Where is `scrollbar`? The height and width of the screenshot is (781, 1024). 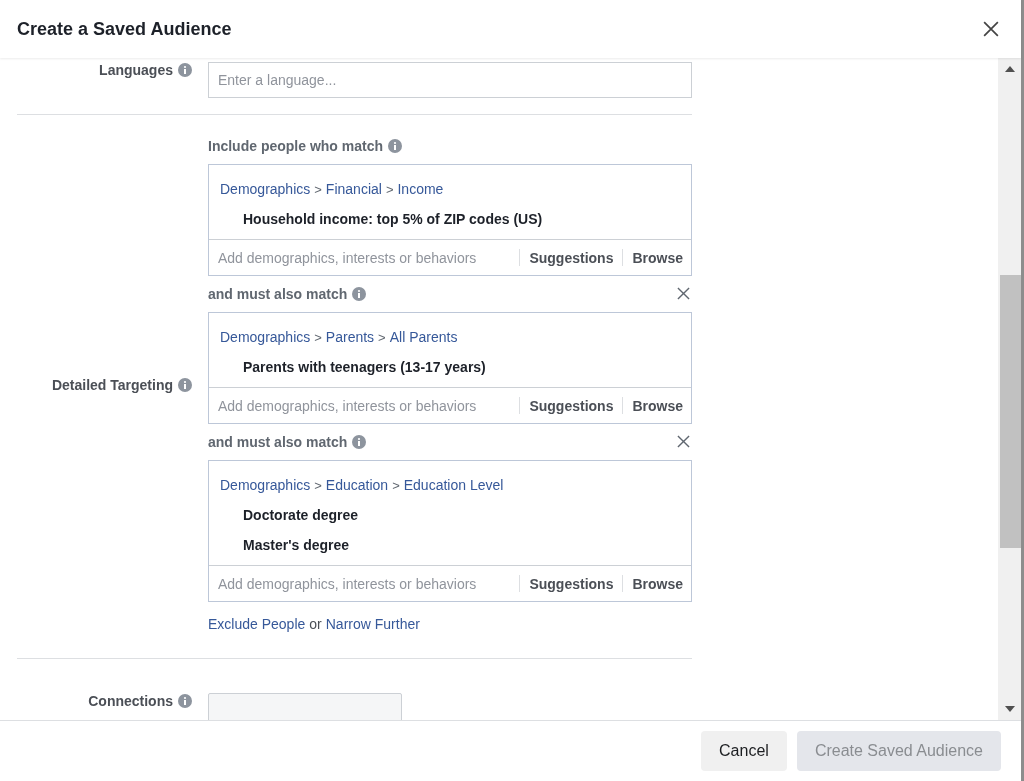 scrollbar is located at coordinates (1009, 389).